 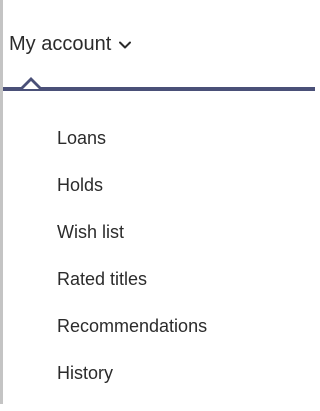 I want to click on my-account-label: My account, so click(x=60, y=44).